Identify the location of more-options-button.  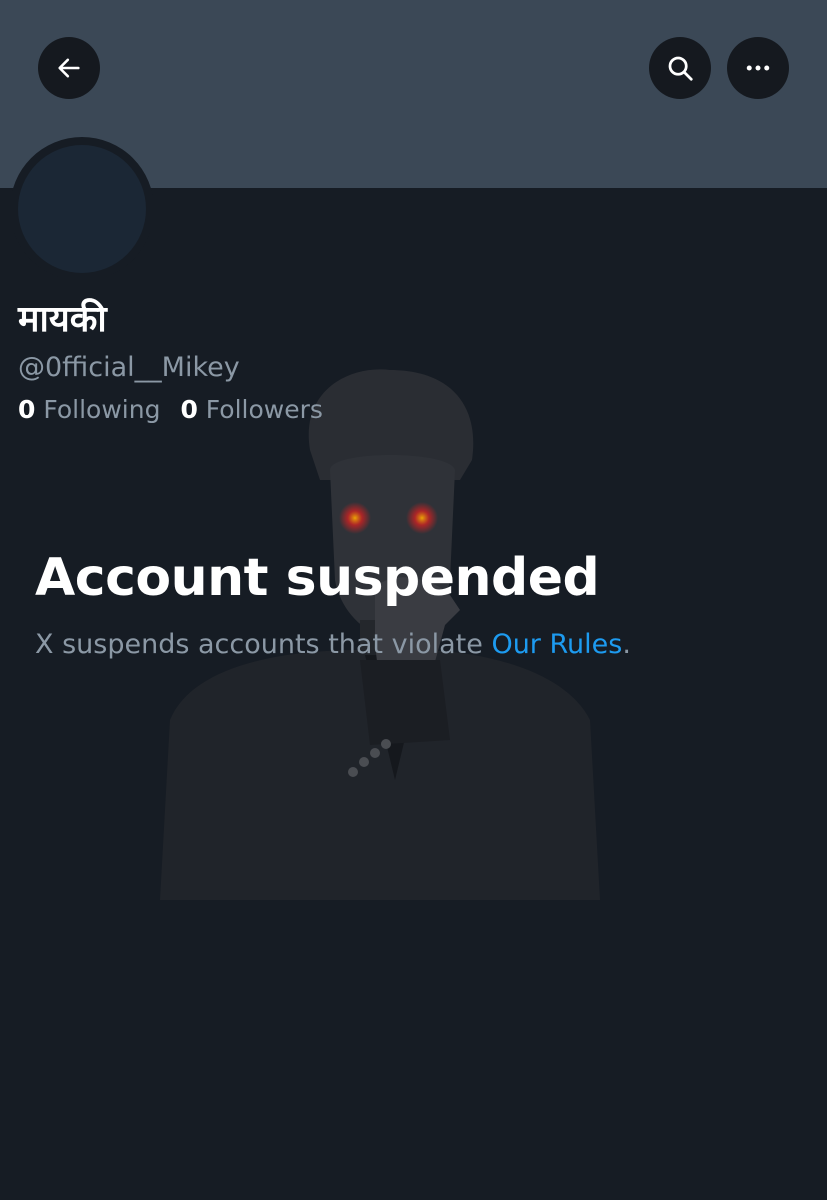
(758, 68).